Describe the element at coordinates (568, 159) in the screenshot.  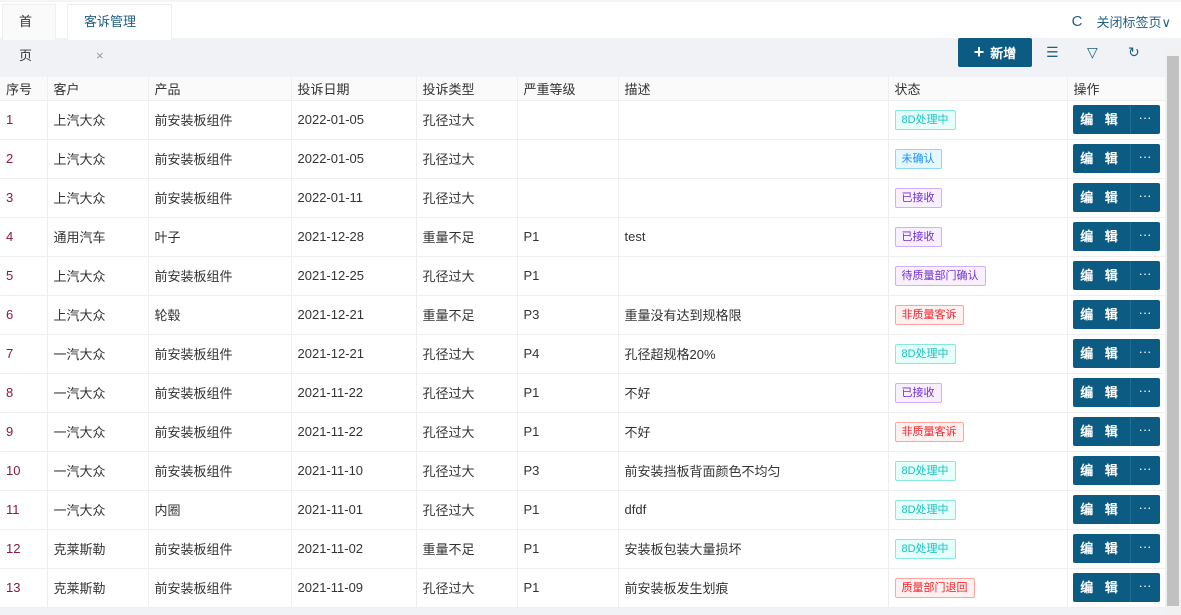
I see `cell-level` at that location.